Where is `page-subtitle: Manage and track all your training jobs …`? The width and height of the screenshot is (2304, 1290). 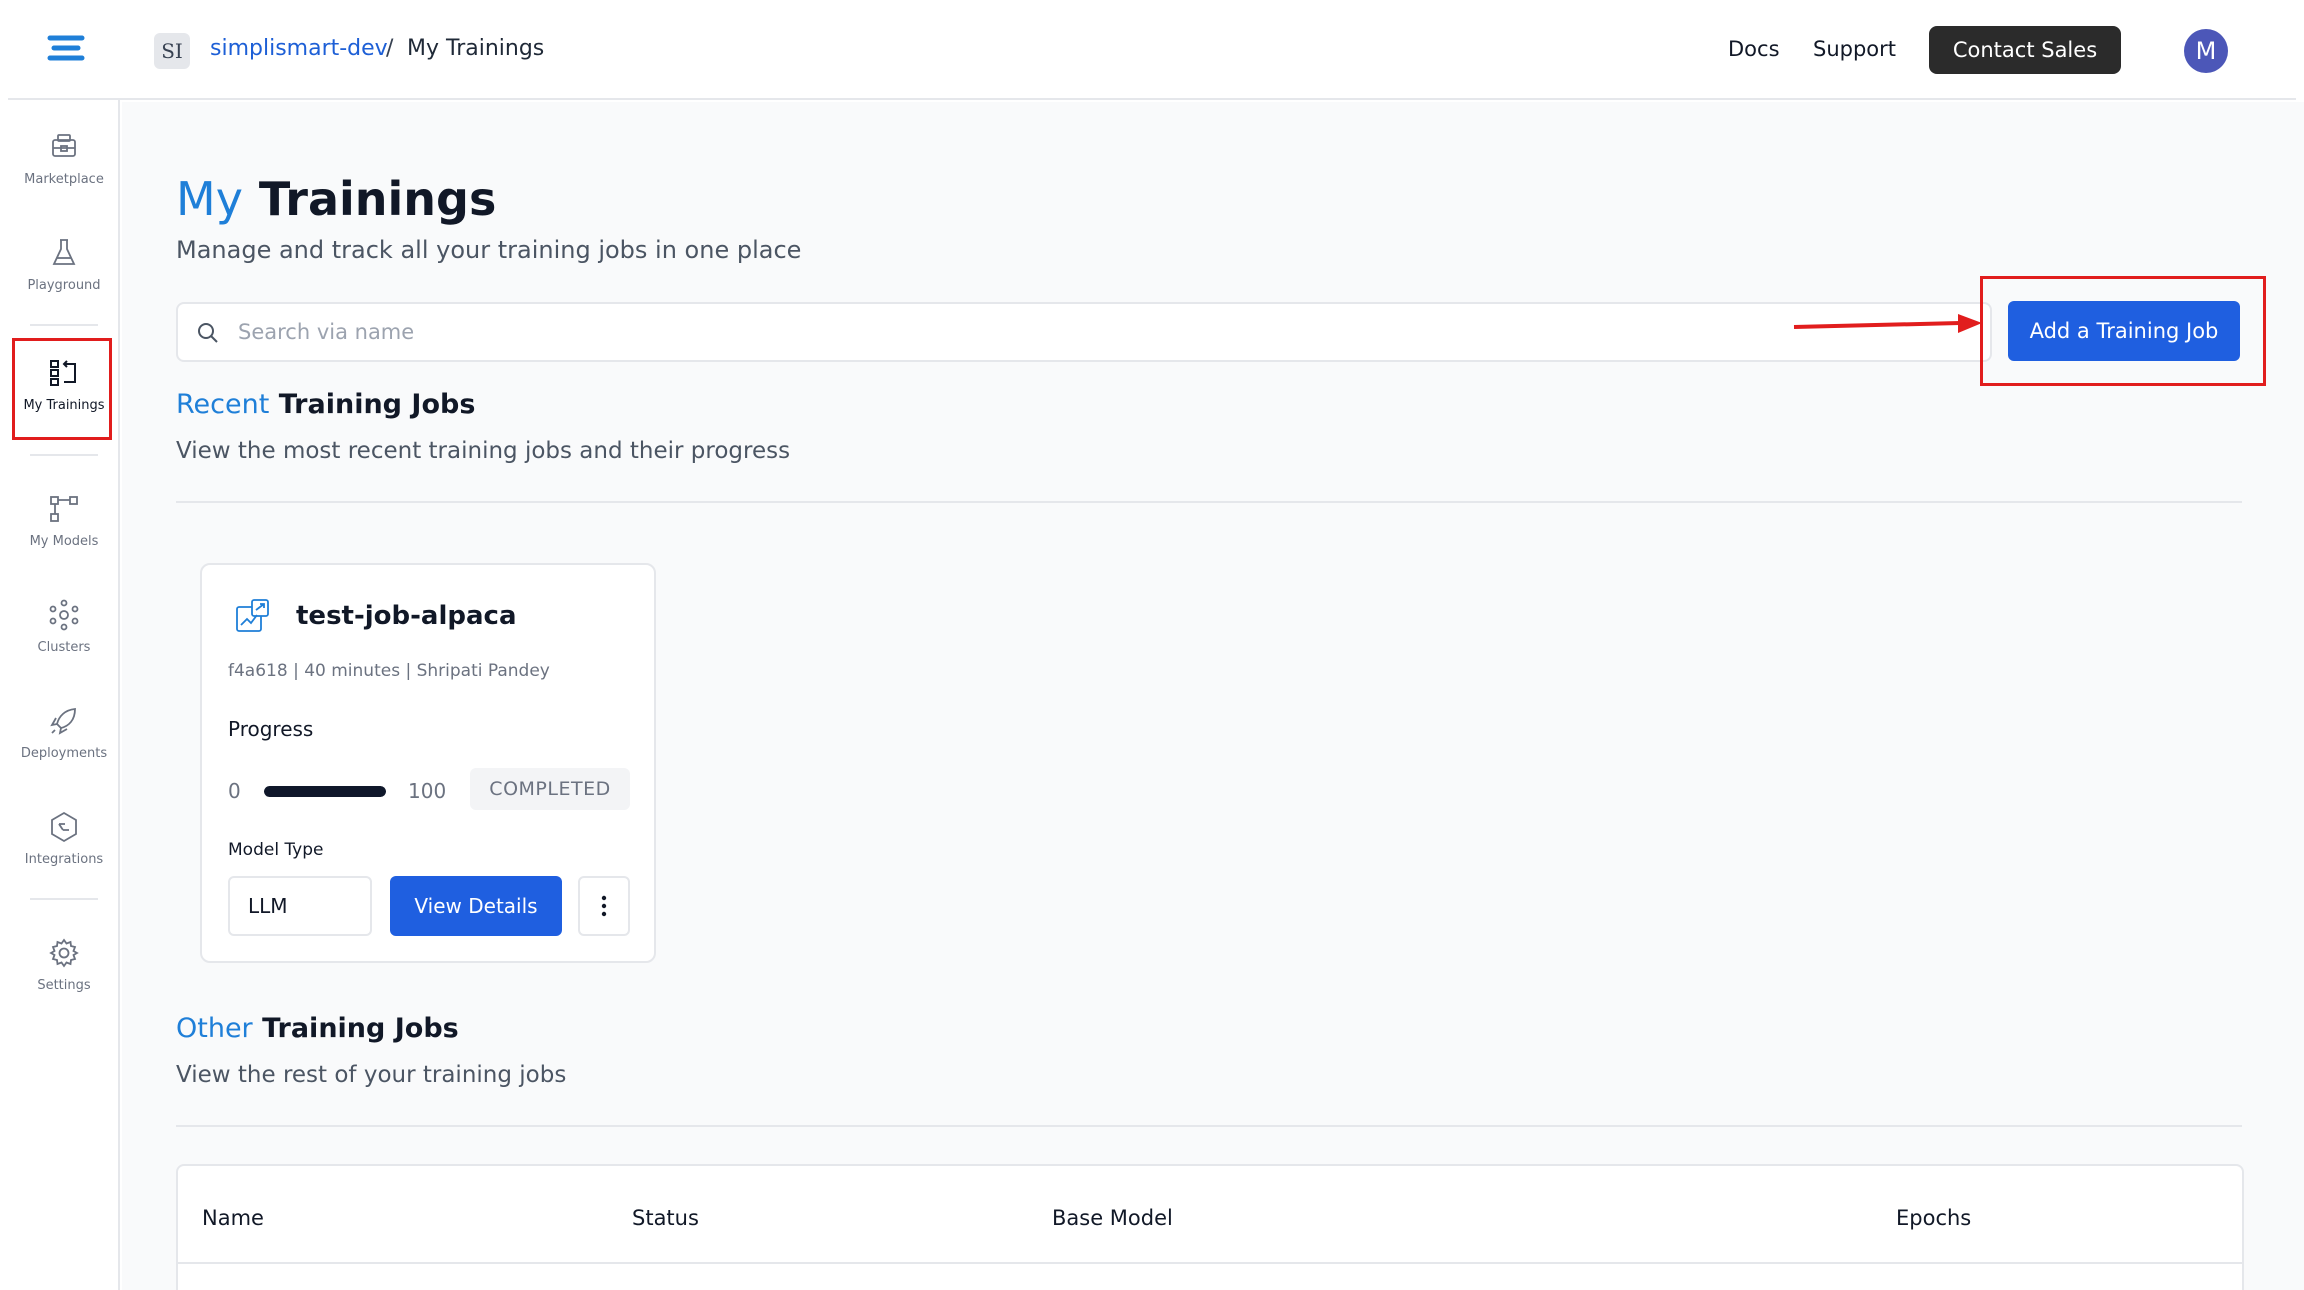
page-subtitle: Manage and track all your training jobs … is located at coordinates (489, 250).